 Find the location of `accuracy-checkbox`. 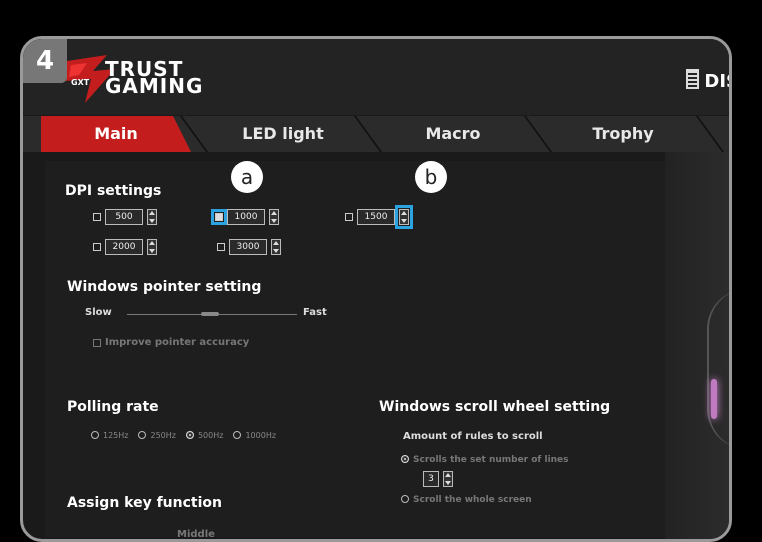

accuracy-checkbox is located at coordinates (97, 342).